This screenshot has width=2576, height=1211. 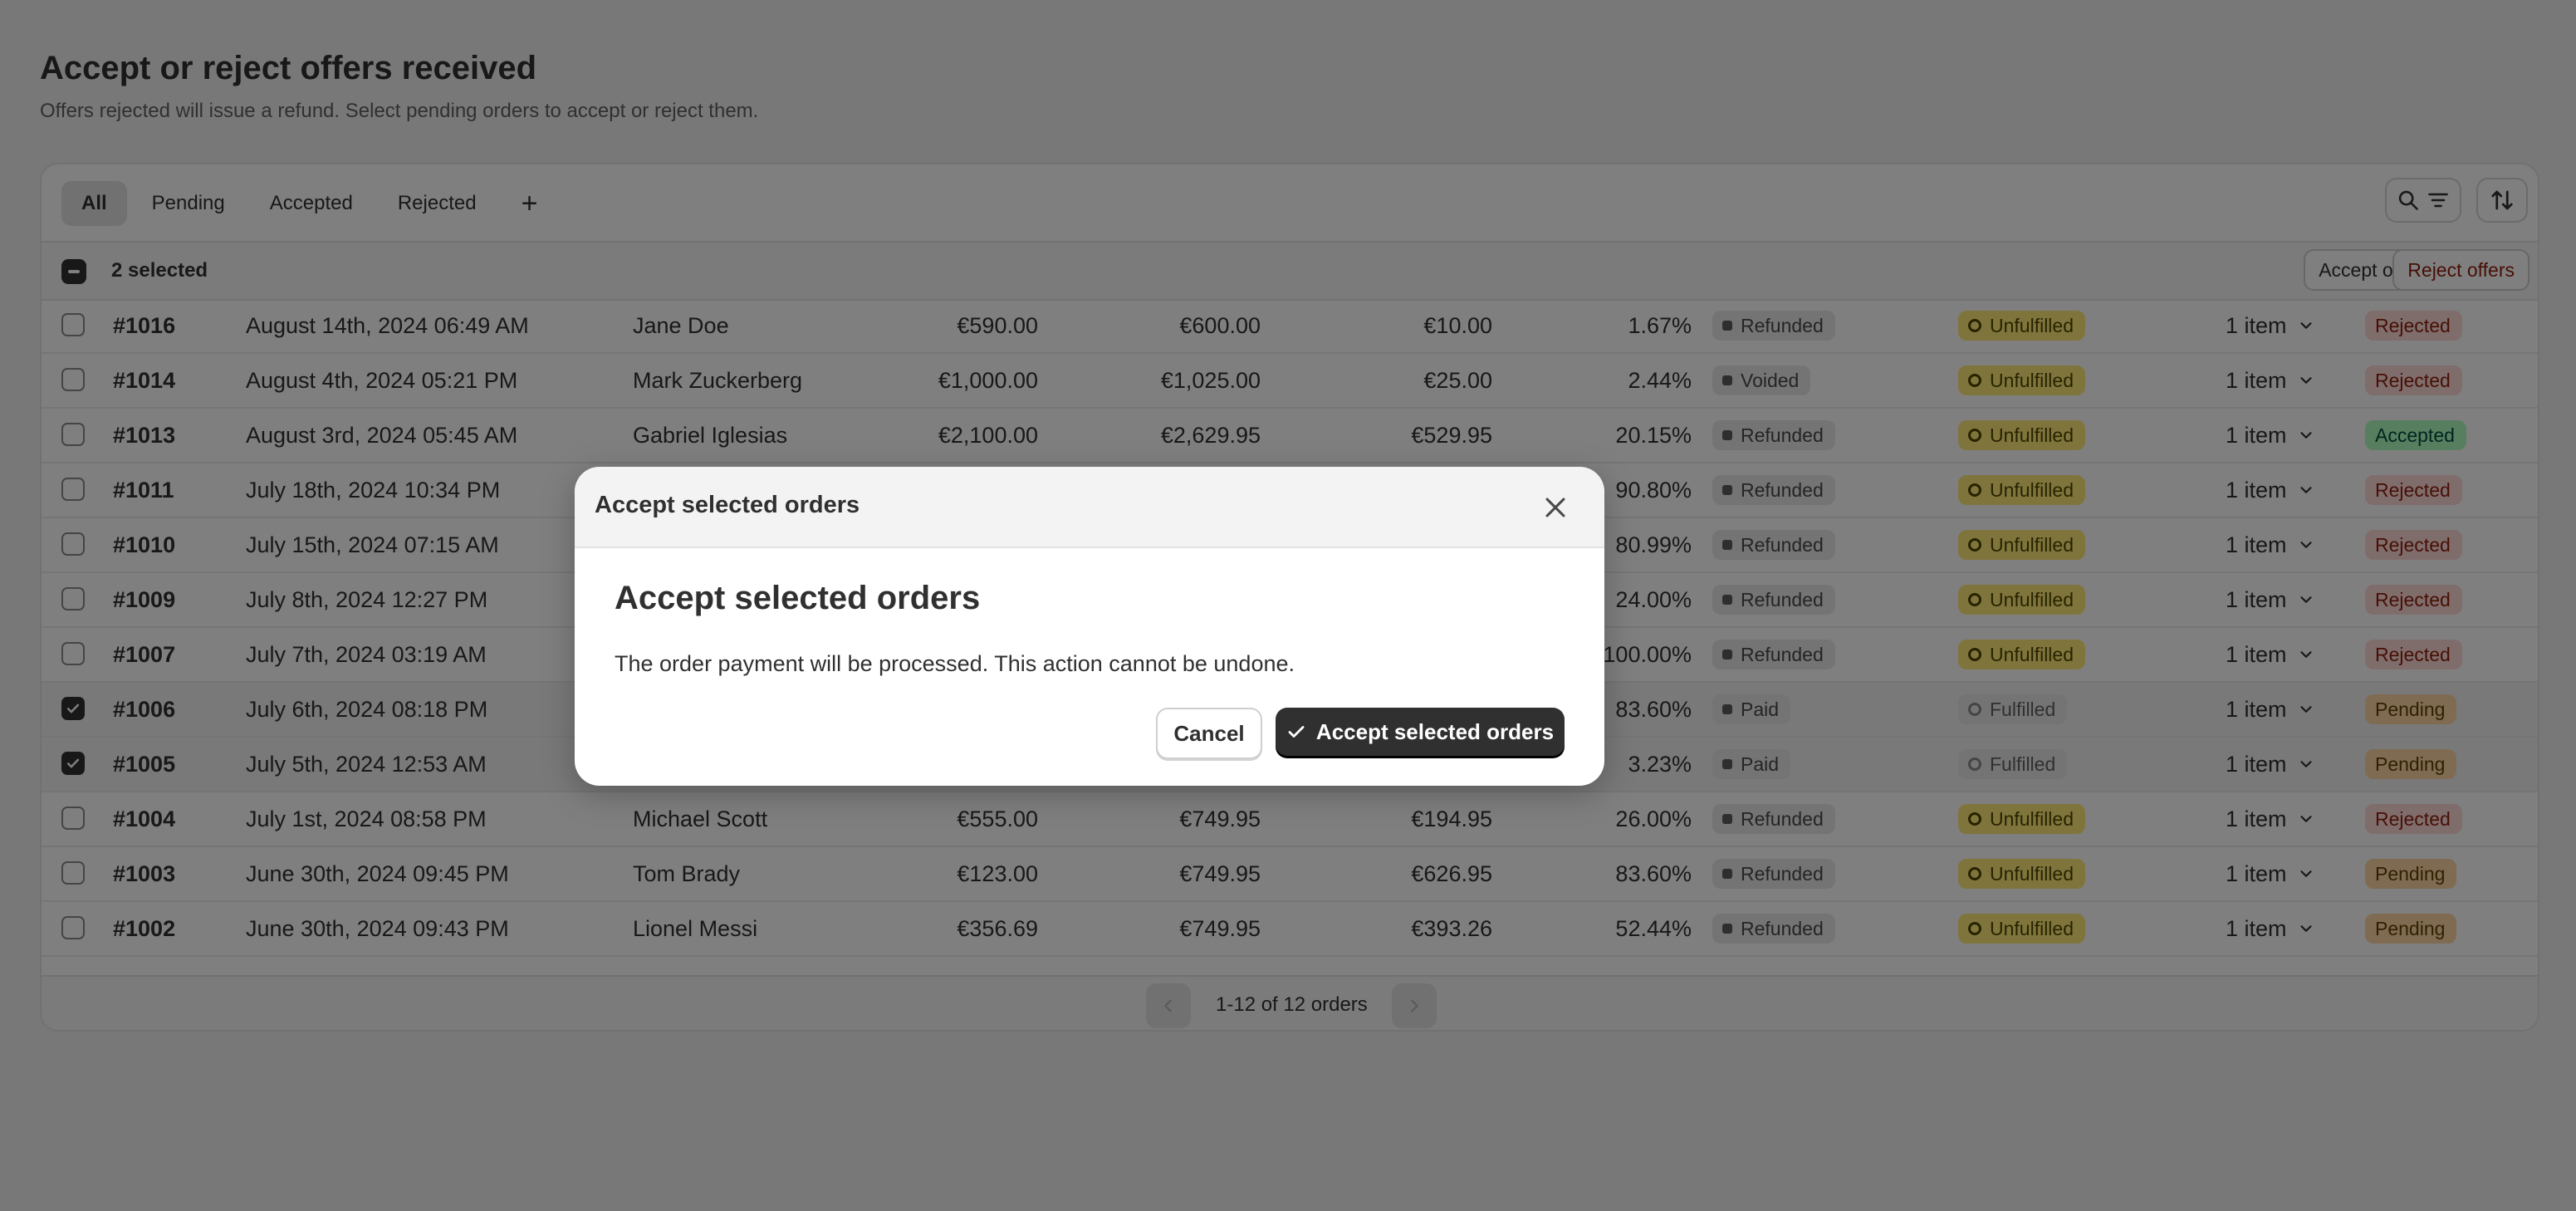 What do you see at coordinates (798, 598) in the screenshot?
I see `modal-heading: Accept selected orders` at bounding box center [798, 598].